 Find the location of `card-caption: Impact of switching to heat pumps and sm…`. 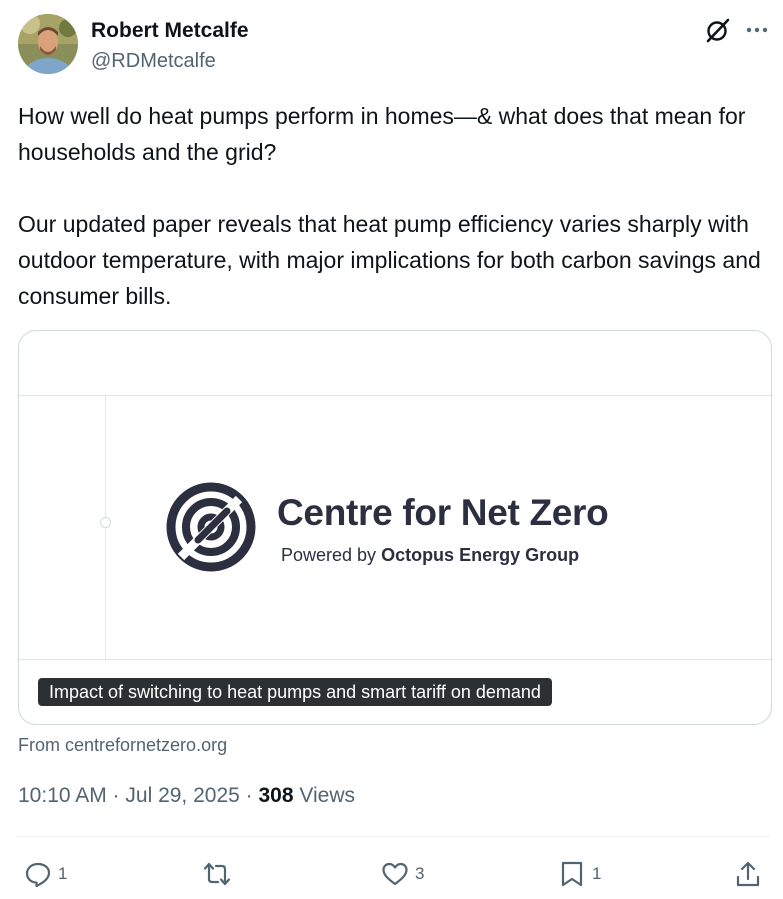

card-caption: Impact of switching to heat pumps and sm… is located at coordinates (295, 692).